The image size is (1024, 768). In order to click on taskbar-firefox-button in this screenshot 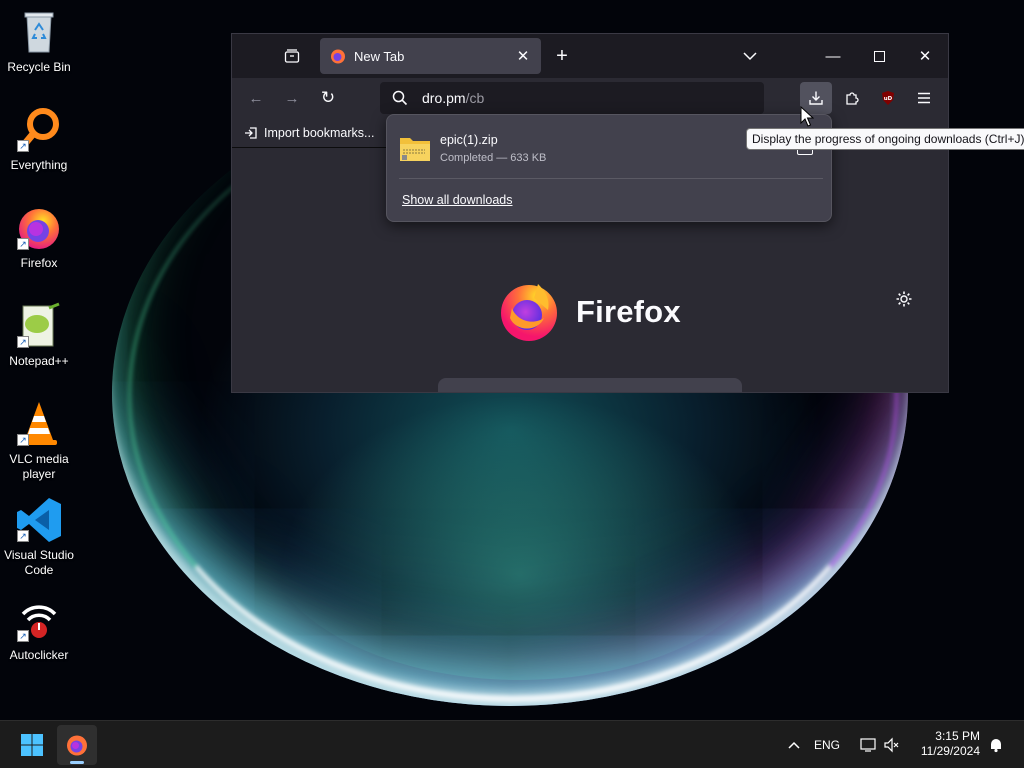, I will do `click(77, 745)`.